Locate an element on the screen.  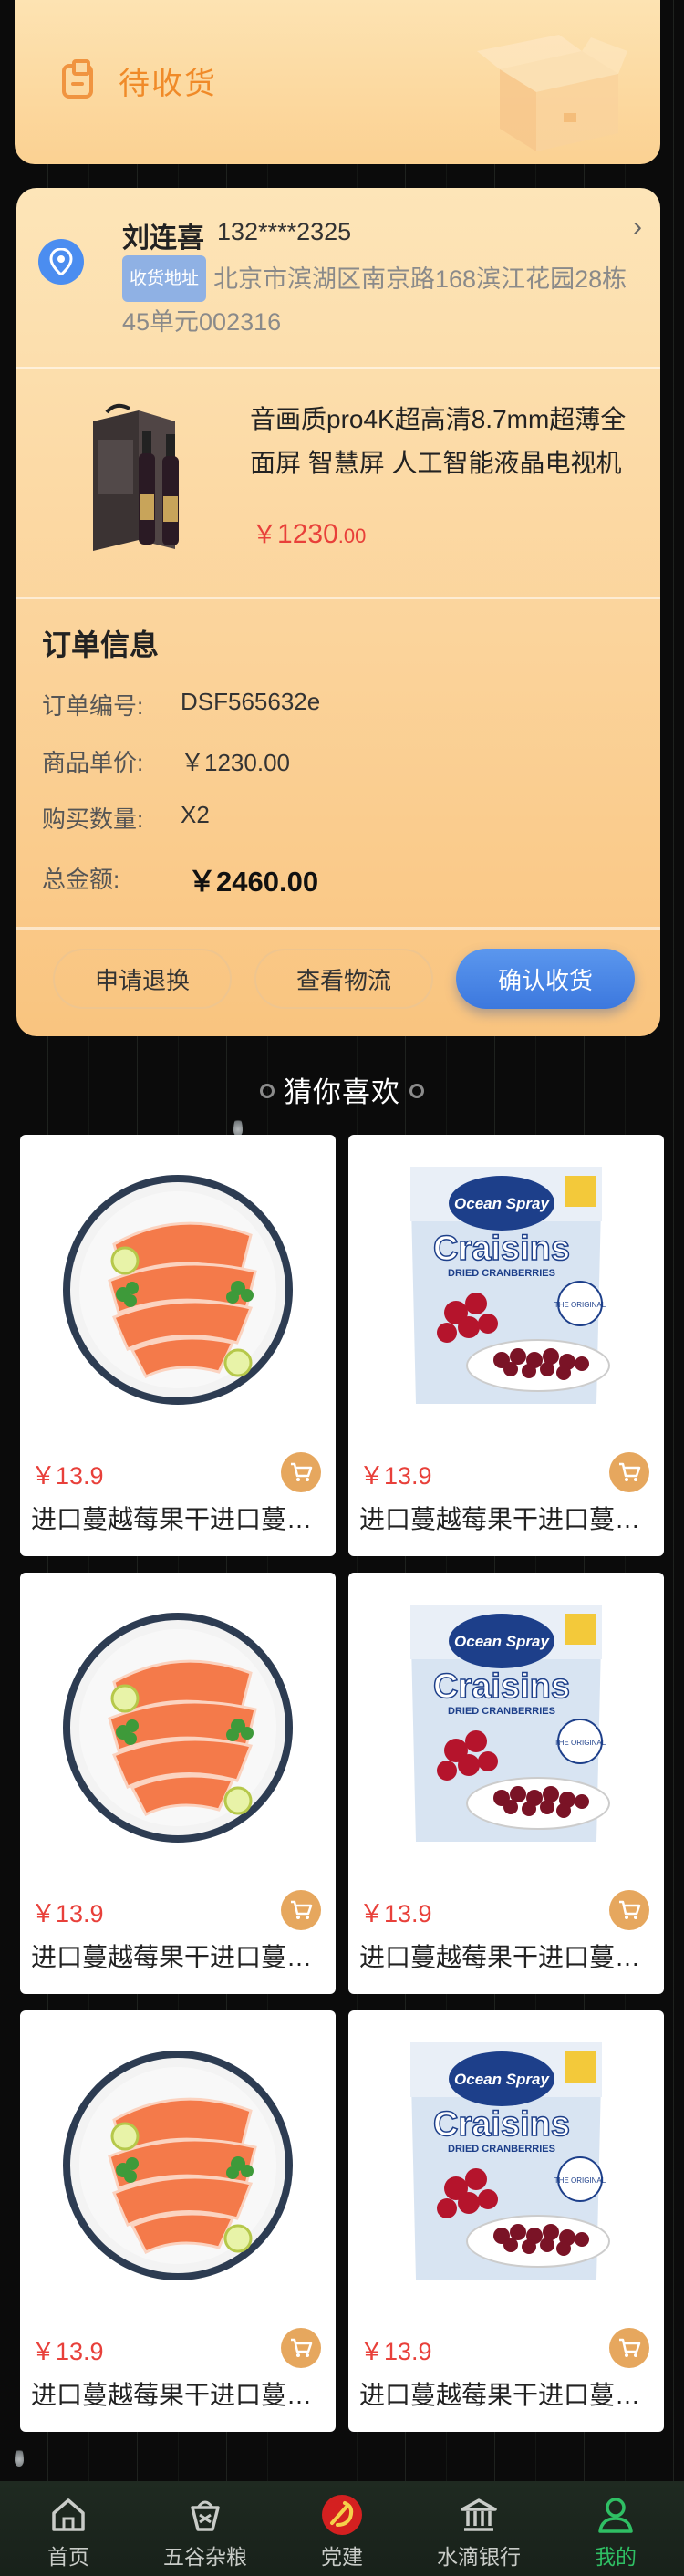
tab-label: 我的 is located at coordinates (616, 2557).